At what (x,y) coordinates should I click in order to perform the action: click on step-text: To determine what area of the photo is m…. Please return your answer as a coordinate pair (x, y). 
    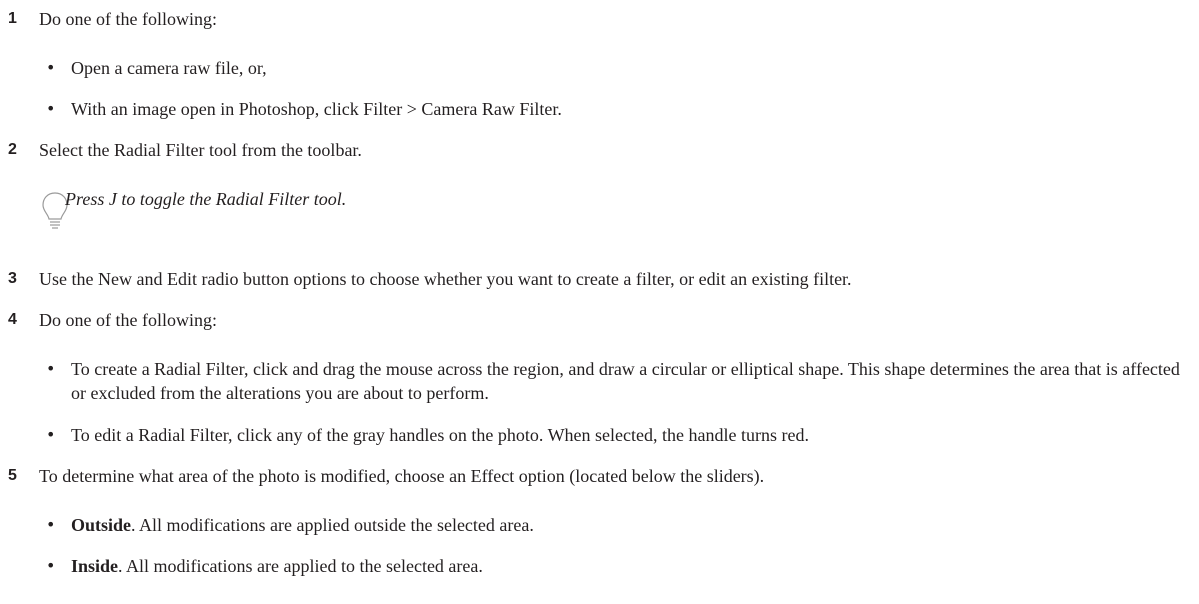
    Looking at the image, I should click on (402, 476).